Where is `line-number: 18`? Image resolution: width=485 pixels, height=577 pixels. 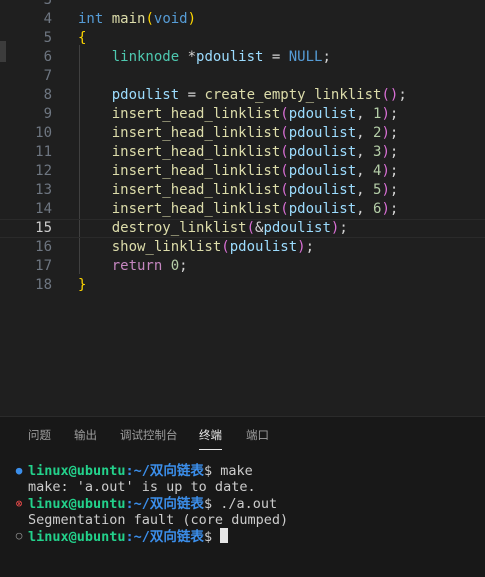 line-number: 18 is located at coordinates (43, 285).